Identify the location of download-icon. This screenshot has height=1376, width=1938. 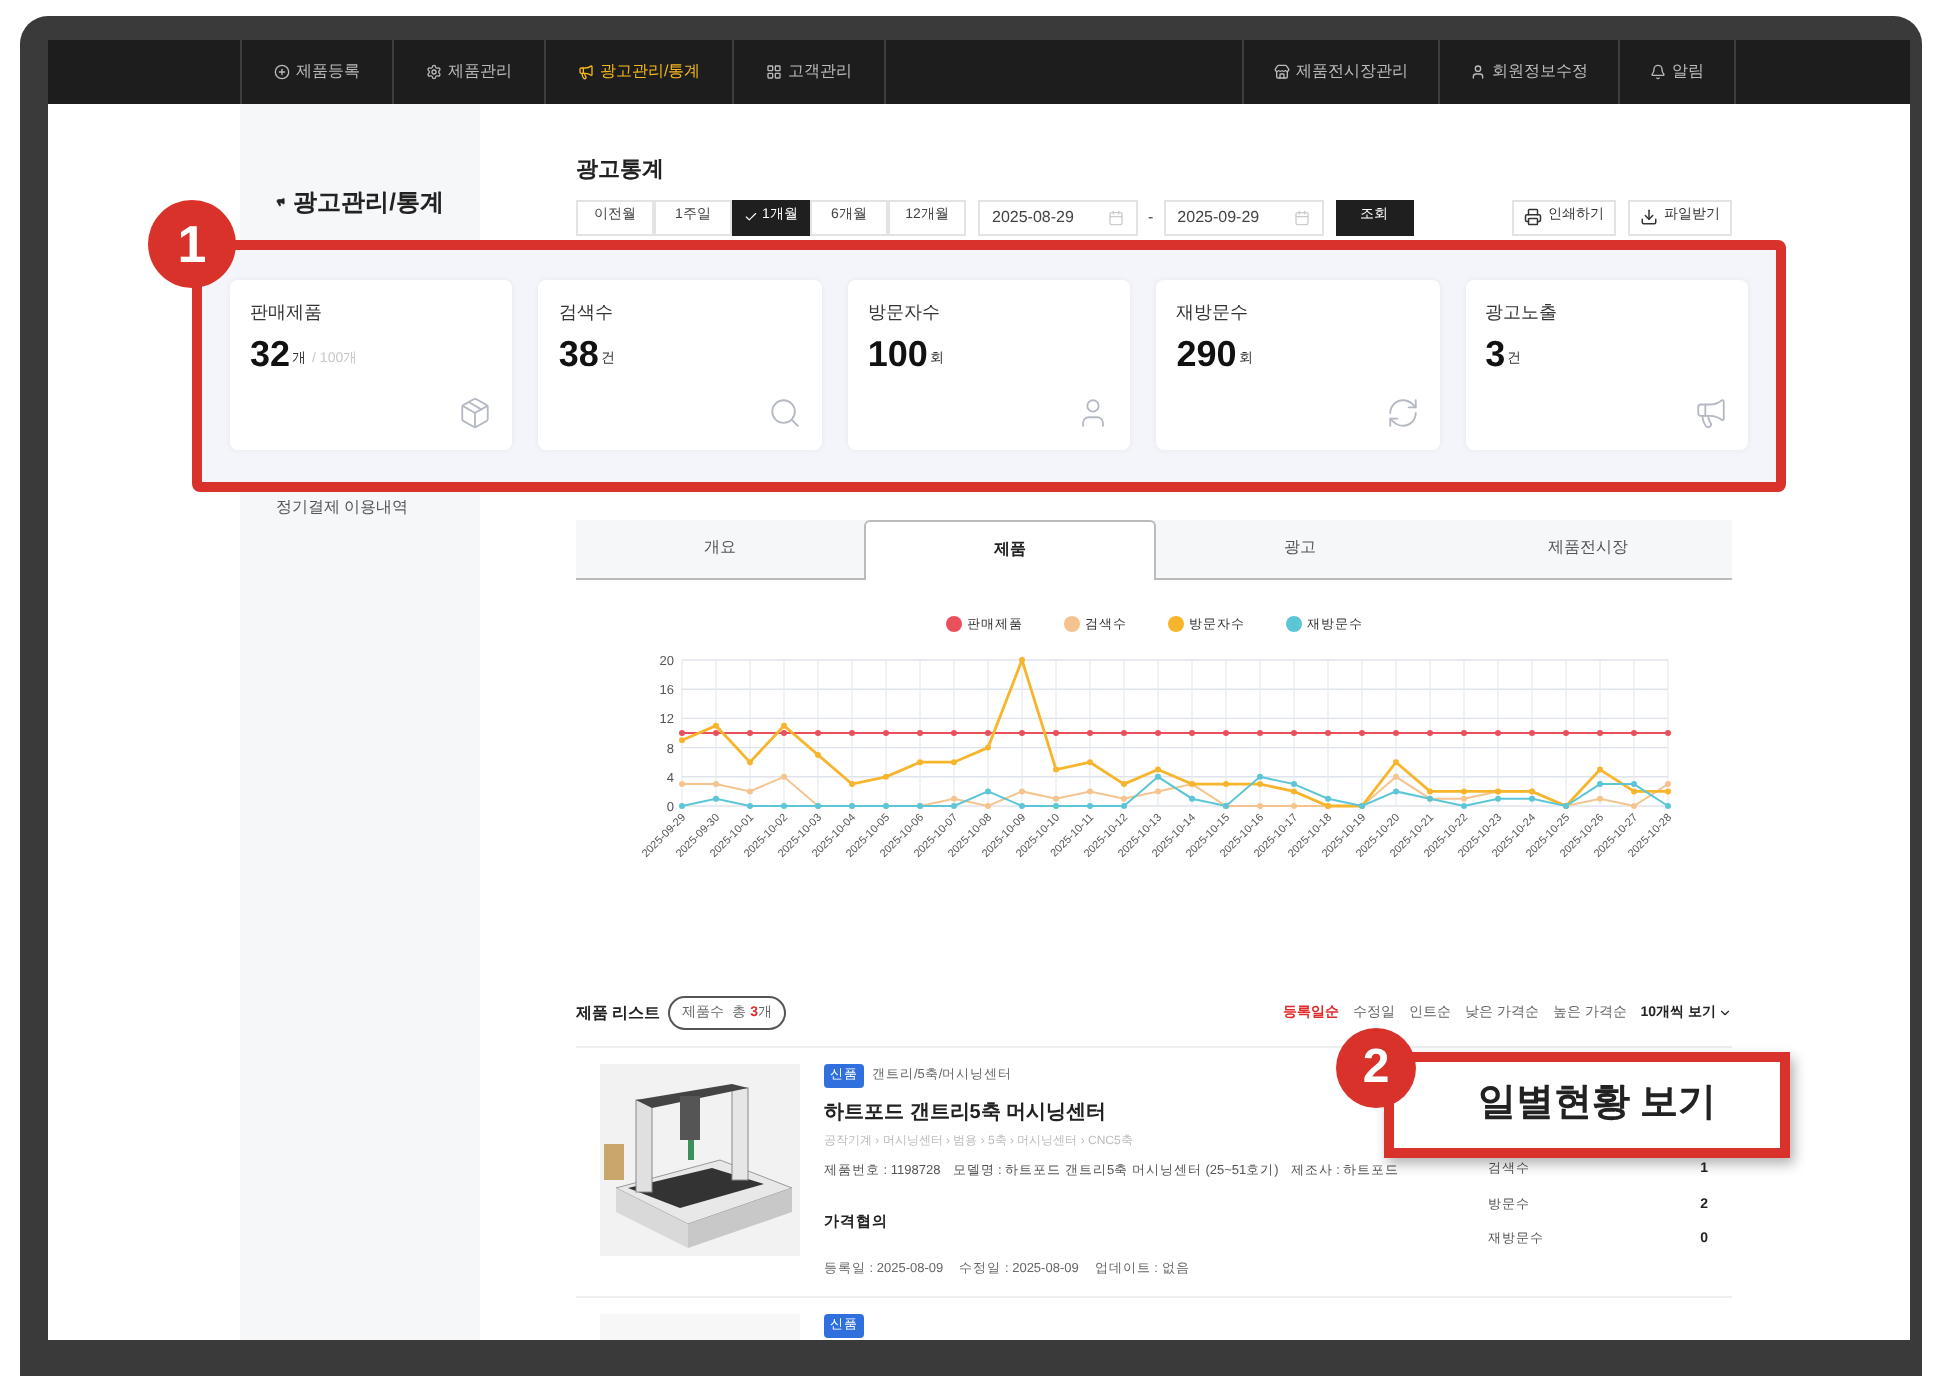
(1649, 217).